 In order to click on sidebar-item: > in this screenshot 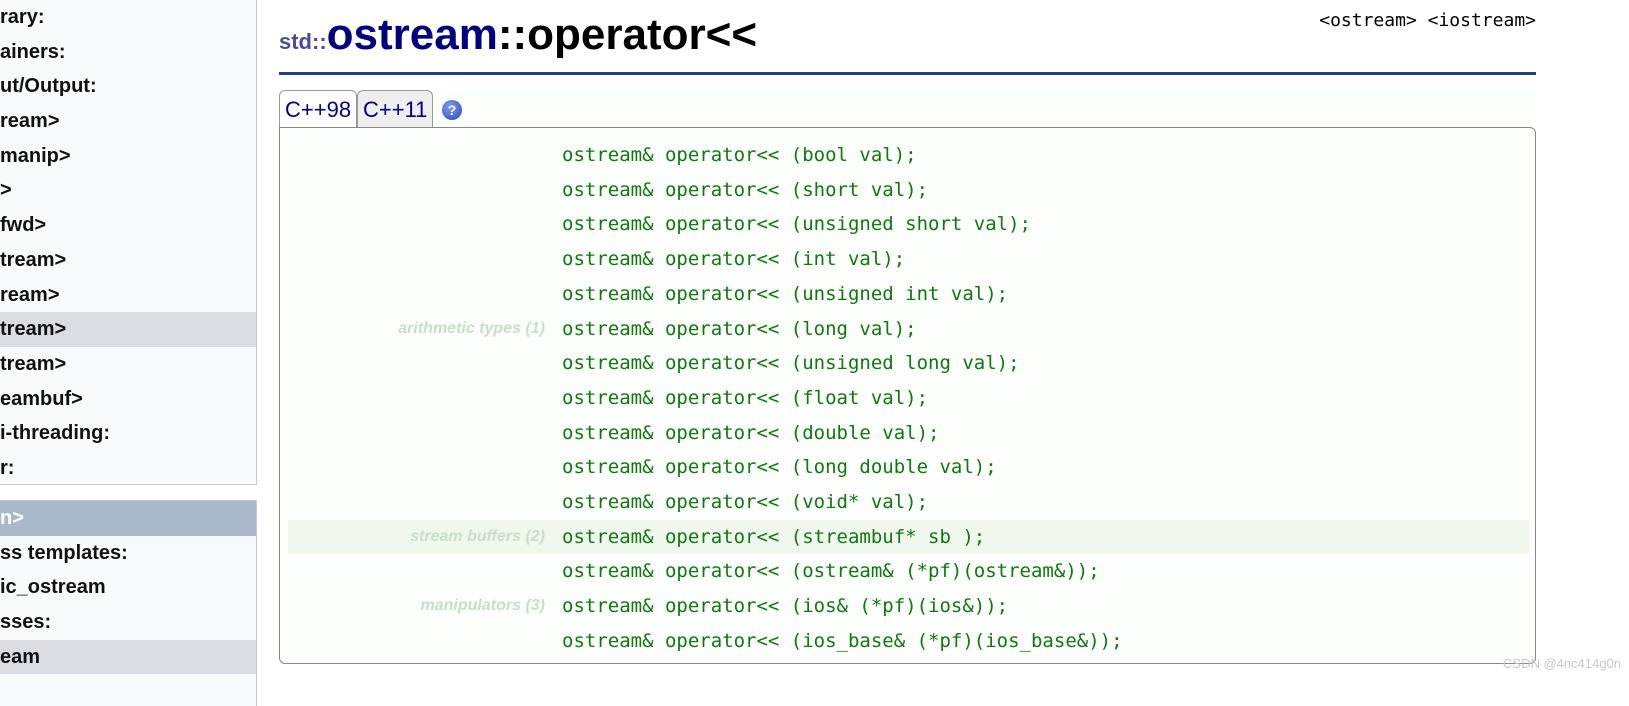, I will do `click(128, 190)`.